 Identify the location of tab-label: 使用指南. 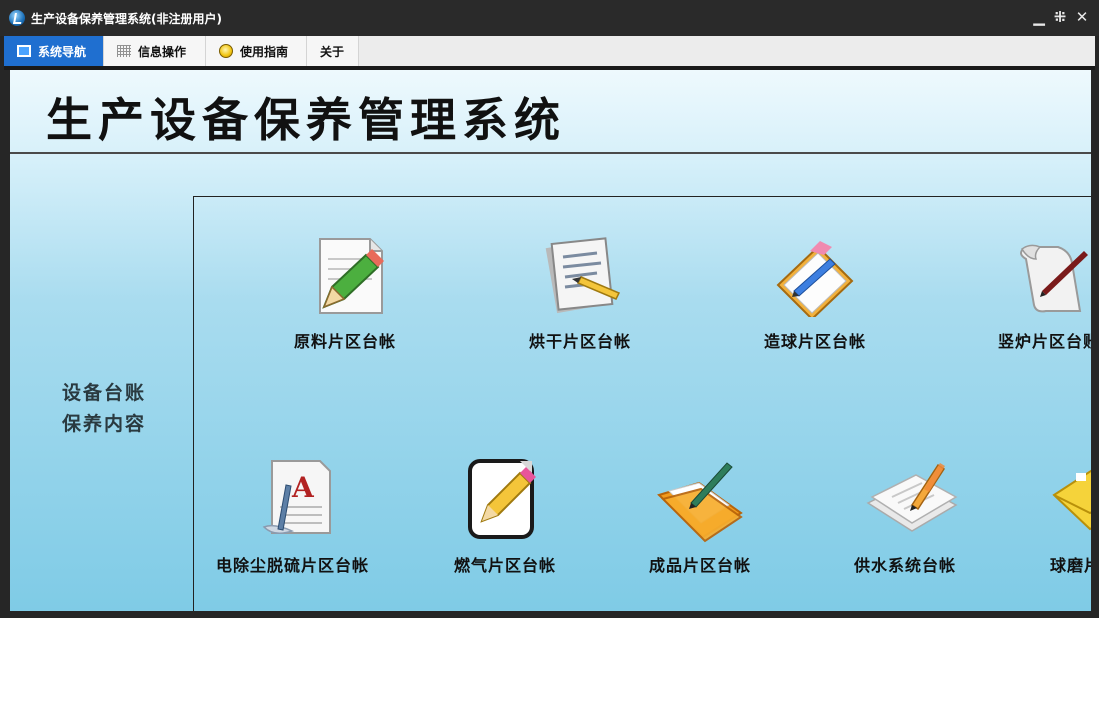
(264, 51).